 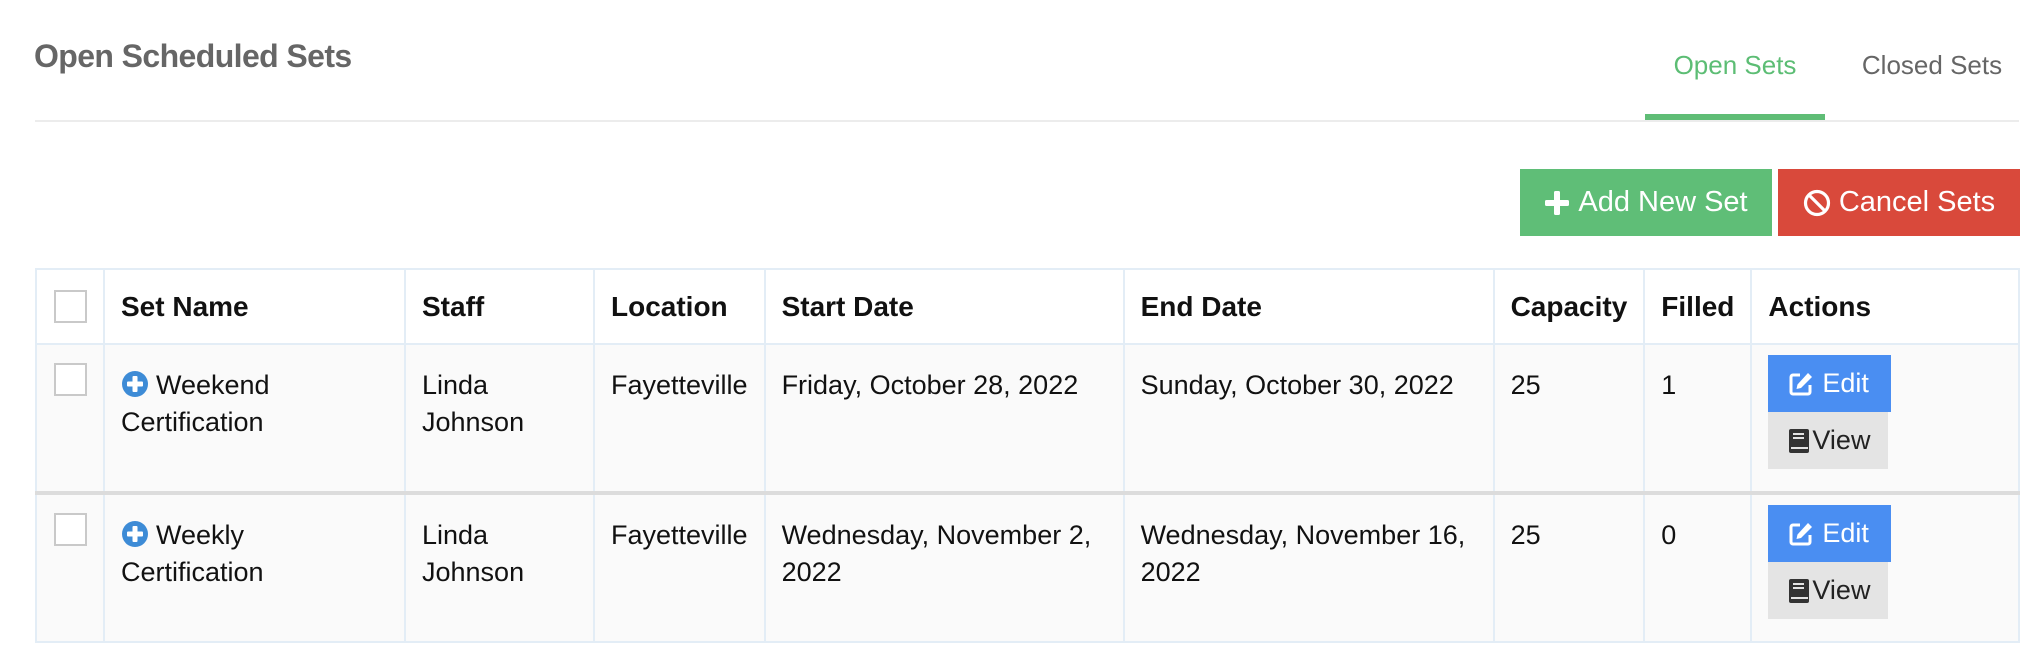 I want to click on set-name-cell: Weekly Certification, so click(x=254, y=567).